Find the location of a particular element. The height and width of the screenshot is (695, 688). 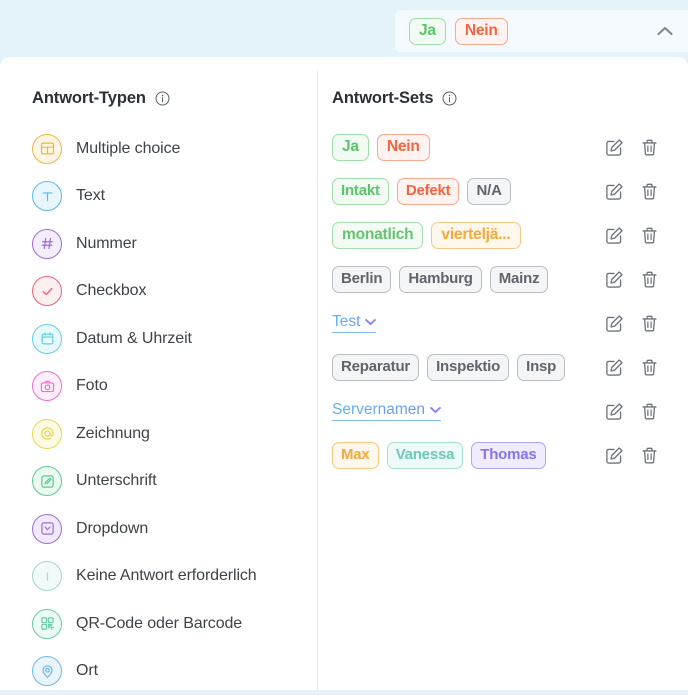

answer-chip: N/A is located at coordinates (488, 191).